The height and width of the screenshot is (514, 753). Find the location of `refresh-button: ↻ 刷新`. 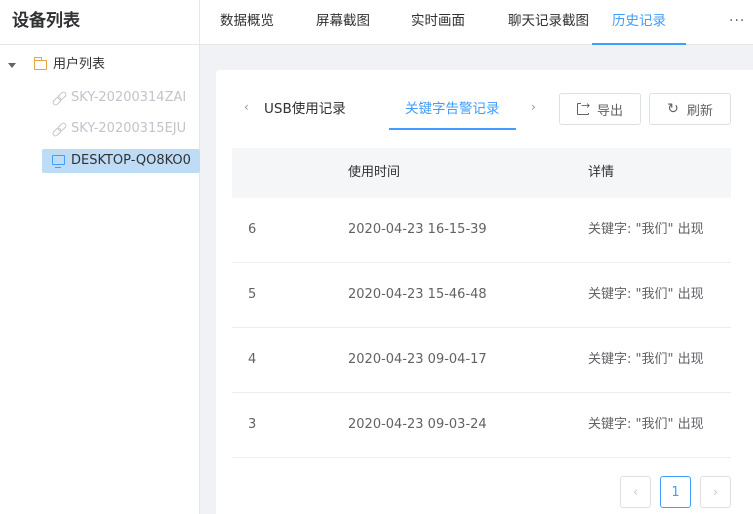

refresh-button: ↻ 刷新 is located at coordinates (690, 109).